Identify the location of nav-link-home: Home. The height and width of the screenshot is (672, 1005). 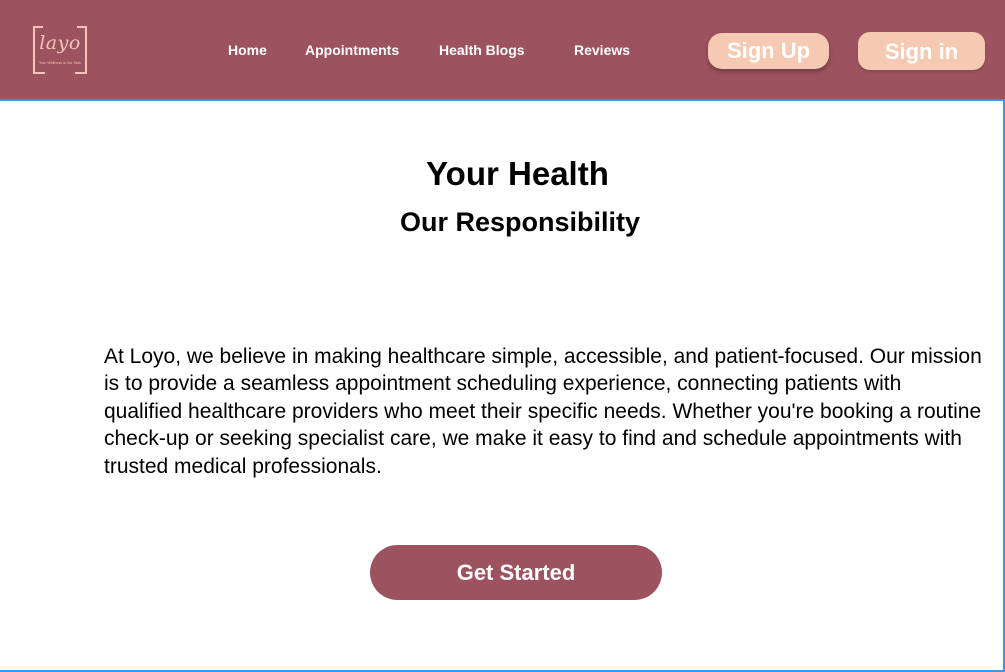
(247, 50).